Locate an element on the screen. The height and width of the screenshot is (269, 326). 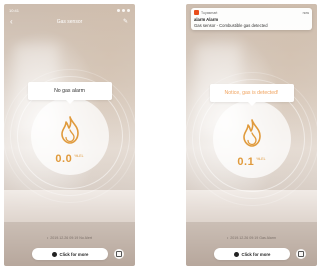
status-callout: No gas alarm is located at coordinates (69, 91).